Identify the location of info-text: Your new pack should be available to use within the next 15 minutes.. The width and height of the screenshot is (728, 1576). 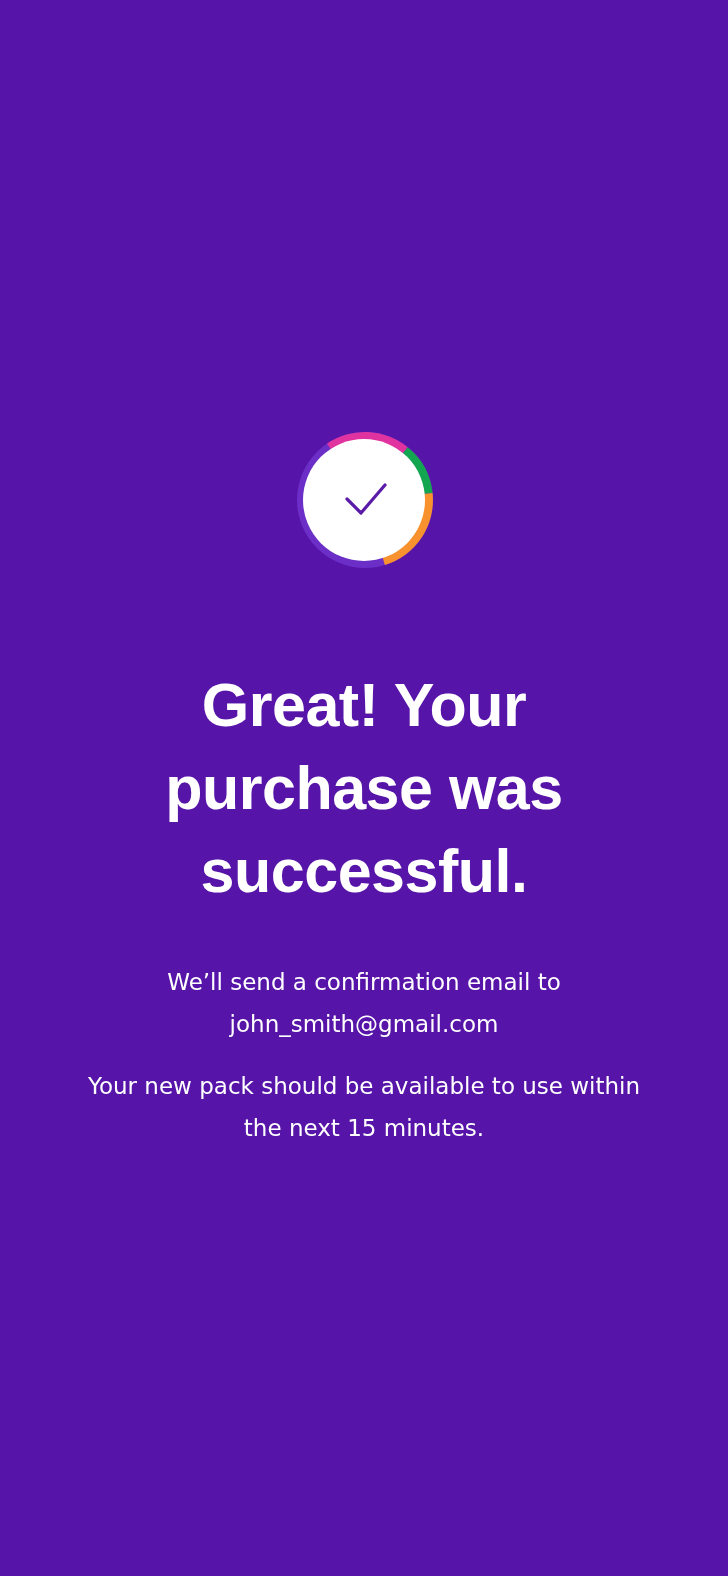
(364, 1107).